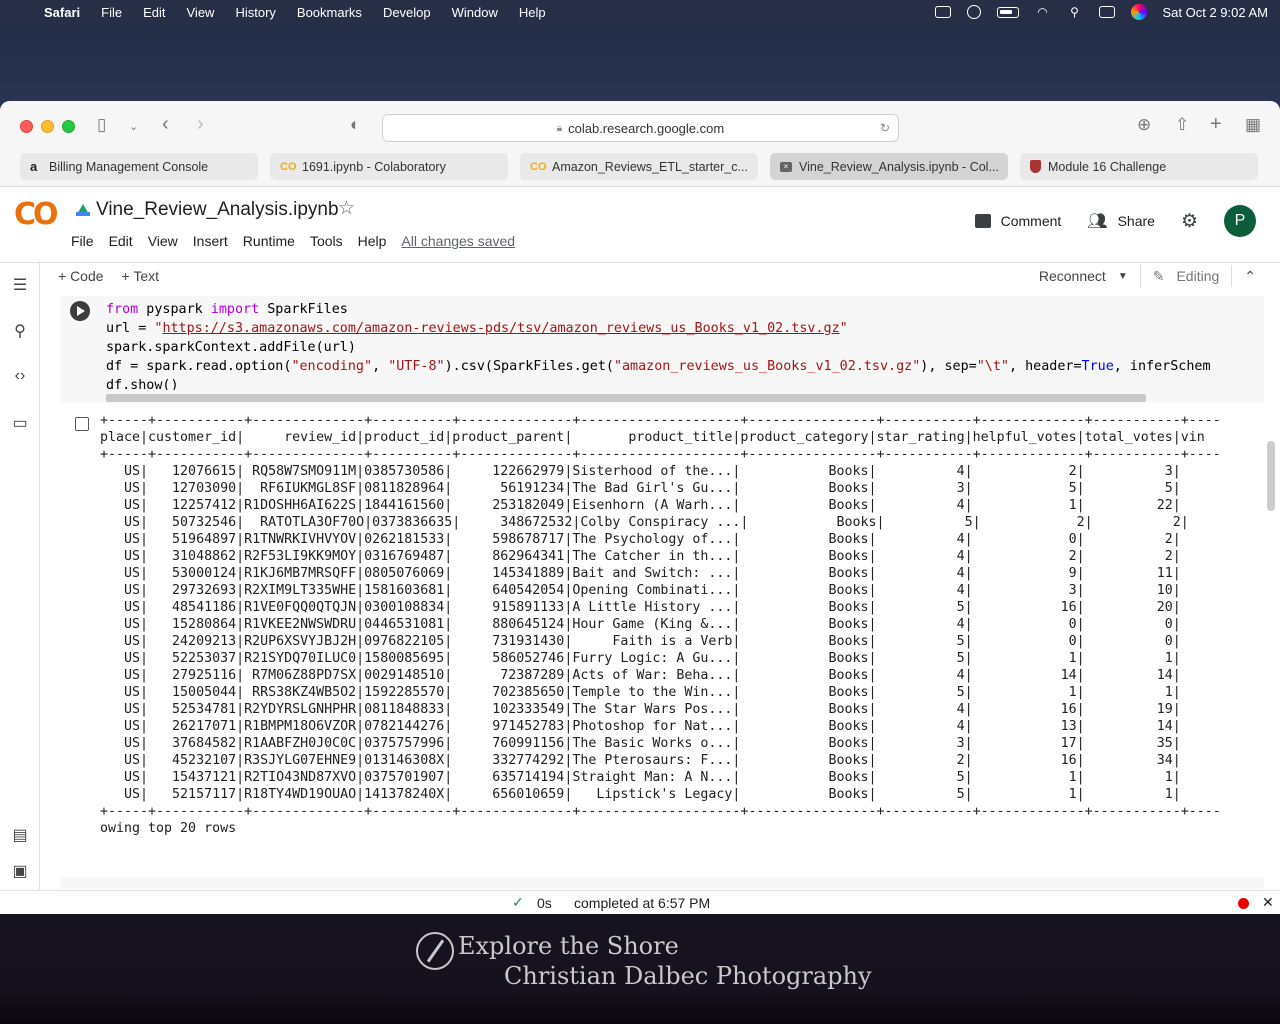 The image size is (1280, 1024). I want to click on colab-logo: CO, so click(36, 214).